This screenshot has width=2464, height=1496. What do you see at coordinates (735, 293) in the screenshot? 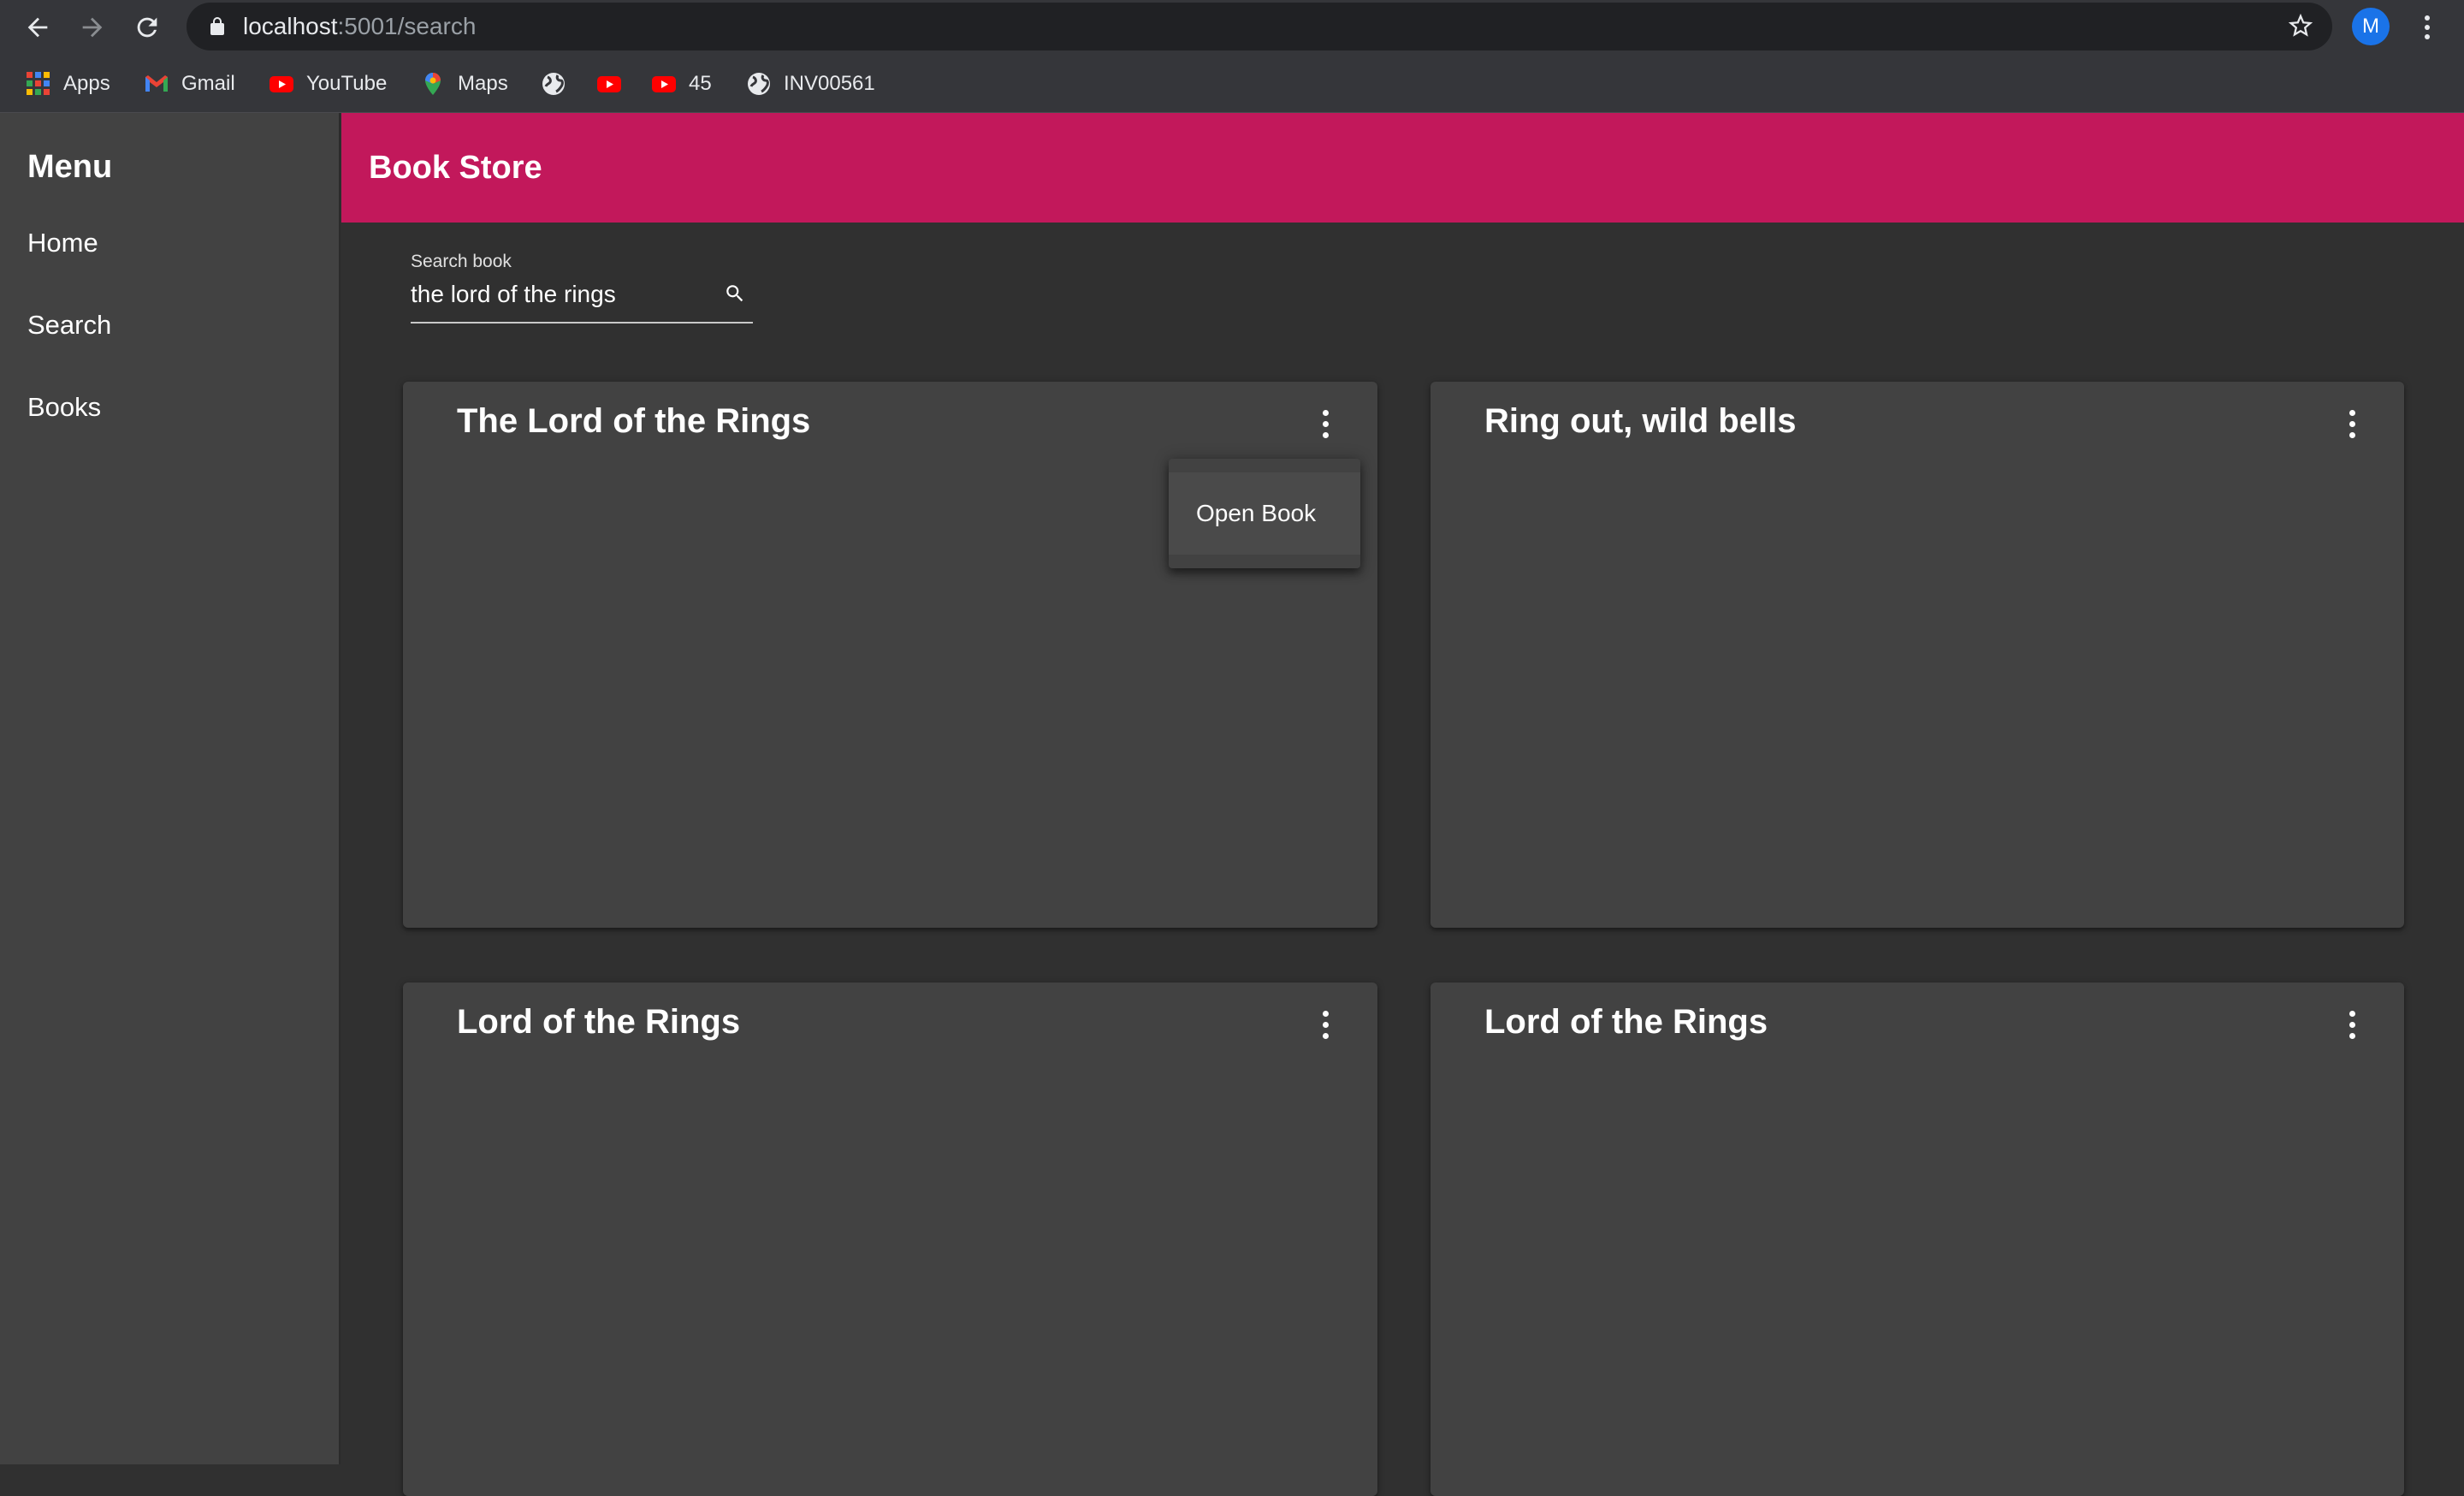
I see `search-icon` at bounding box center [735, 293].